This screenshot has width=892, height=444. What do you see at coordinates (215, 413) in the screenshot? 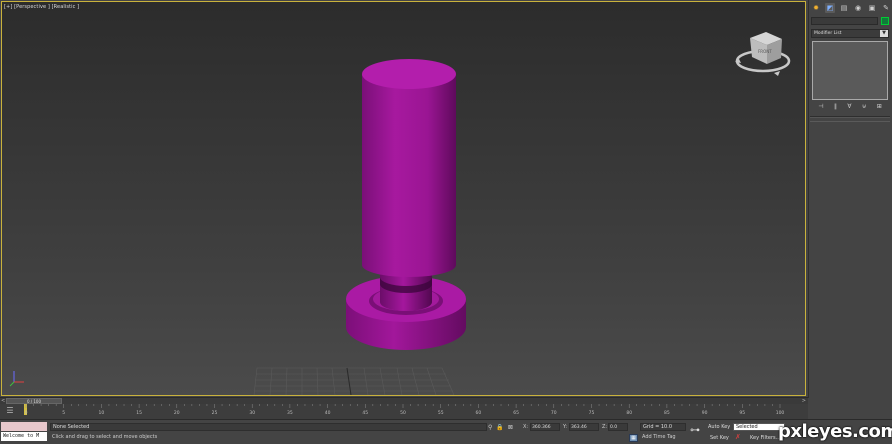
I see `frame-tick-label: 25` at bounding box center [215, 413].